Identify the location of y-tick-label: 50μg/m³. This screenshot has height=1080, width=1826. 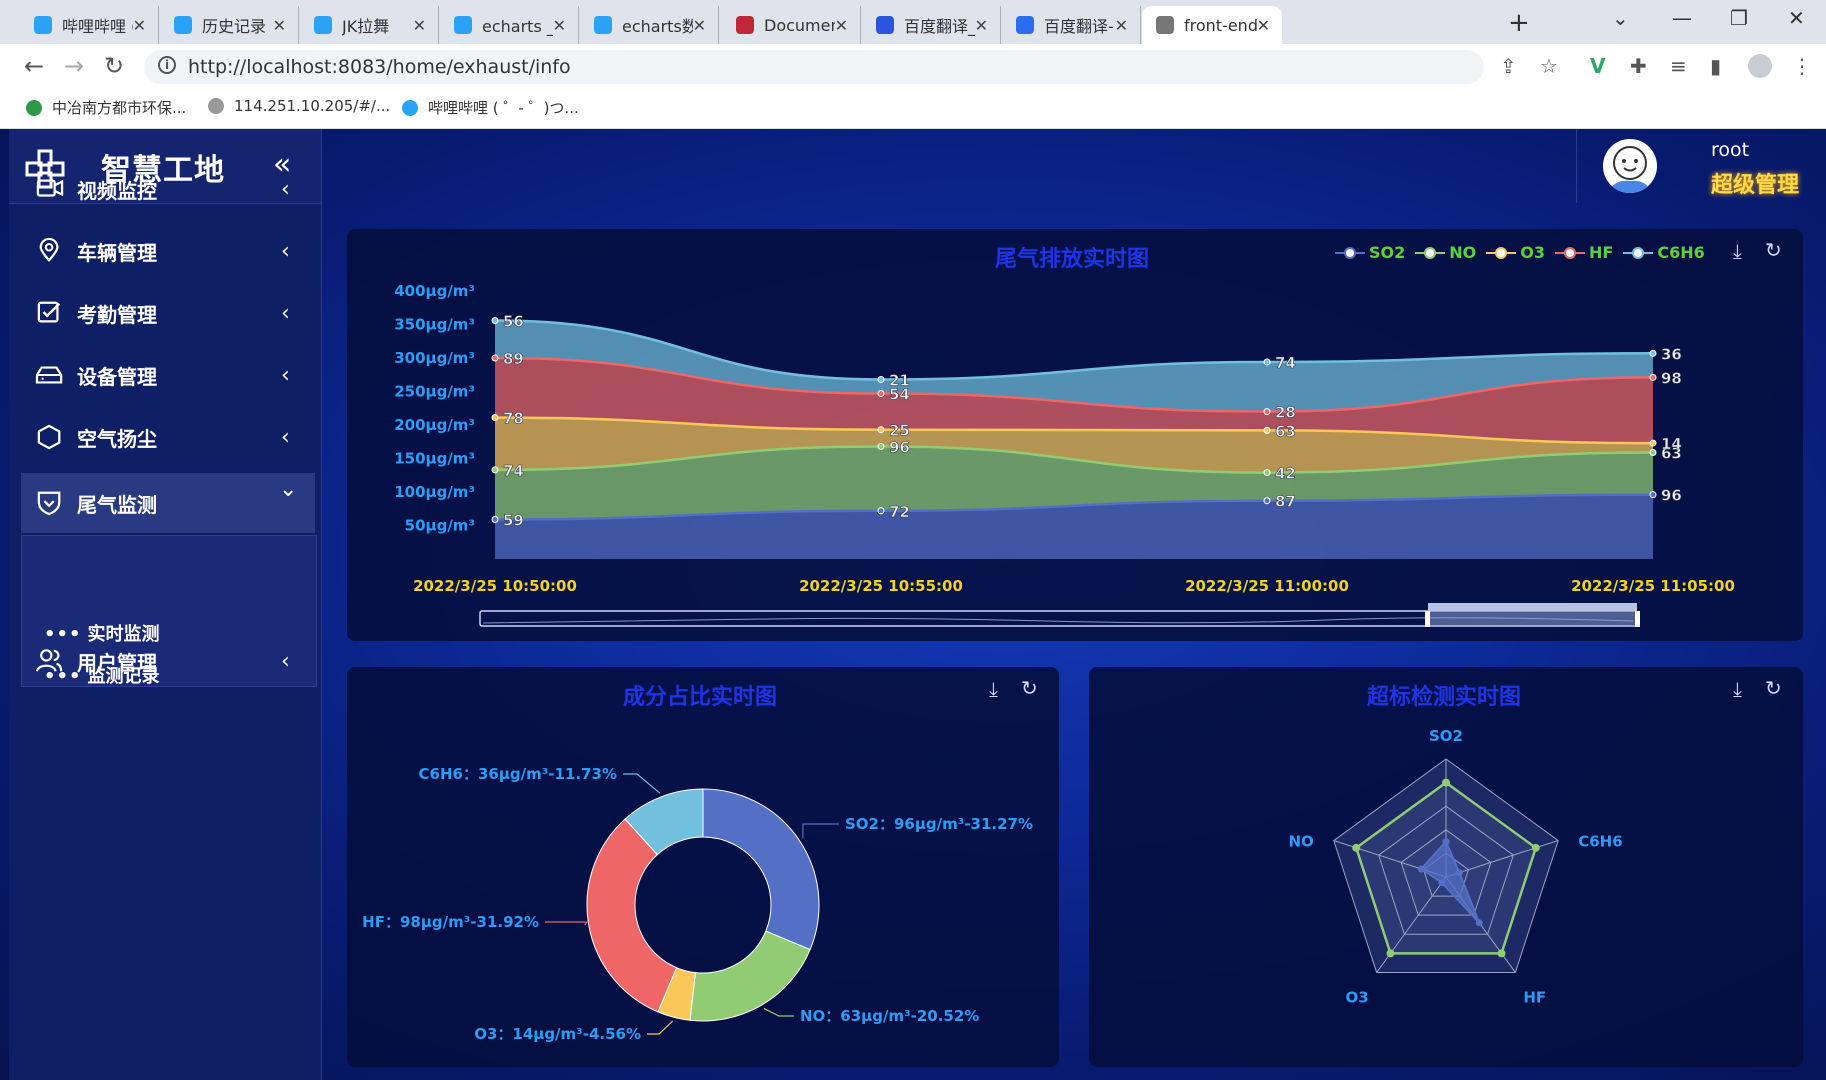
(440, 526).